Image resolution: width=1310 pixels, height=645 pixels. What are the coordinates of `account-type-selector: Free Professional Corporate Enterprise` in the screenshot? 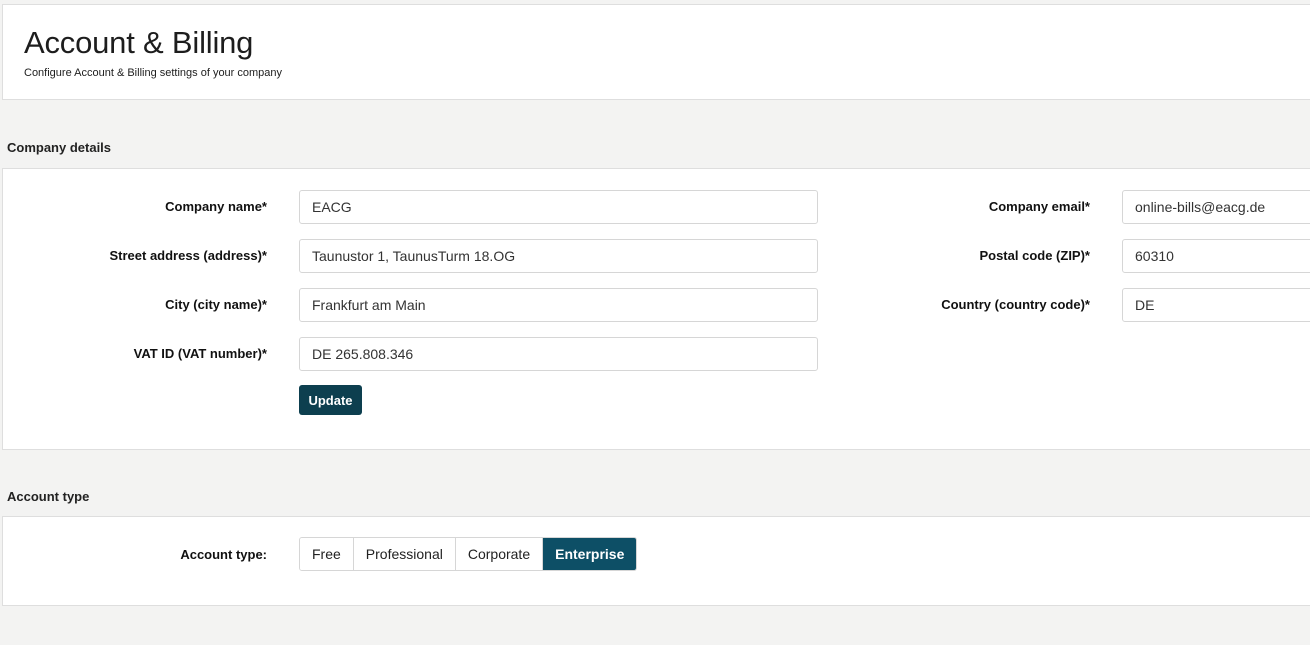 It's located at (468, 554).